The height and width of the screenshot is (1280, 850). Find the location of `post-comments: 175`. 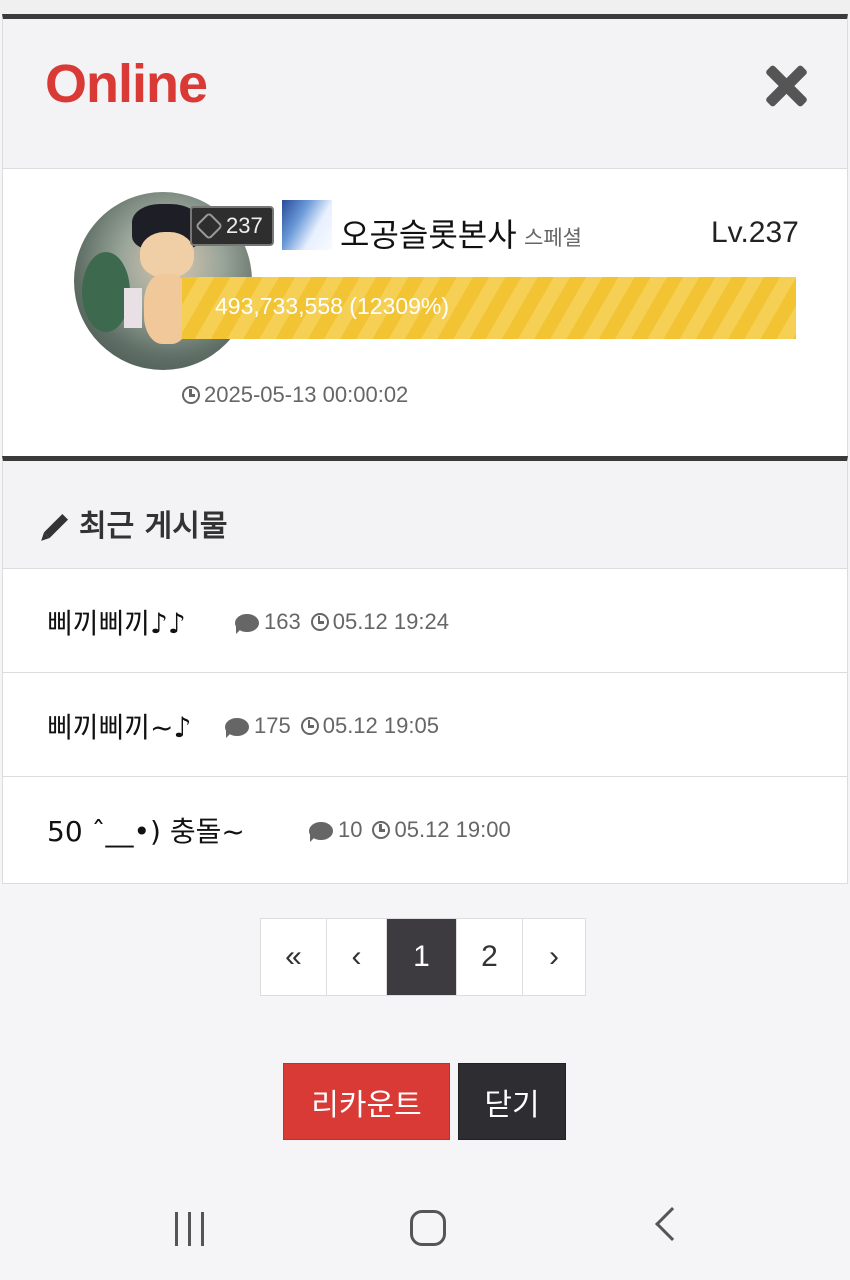

post-comments: 175 is located at coordinates (272, 725).